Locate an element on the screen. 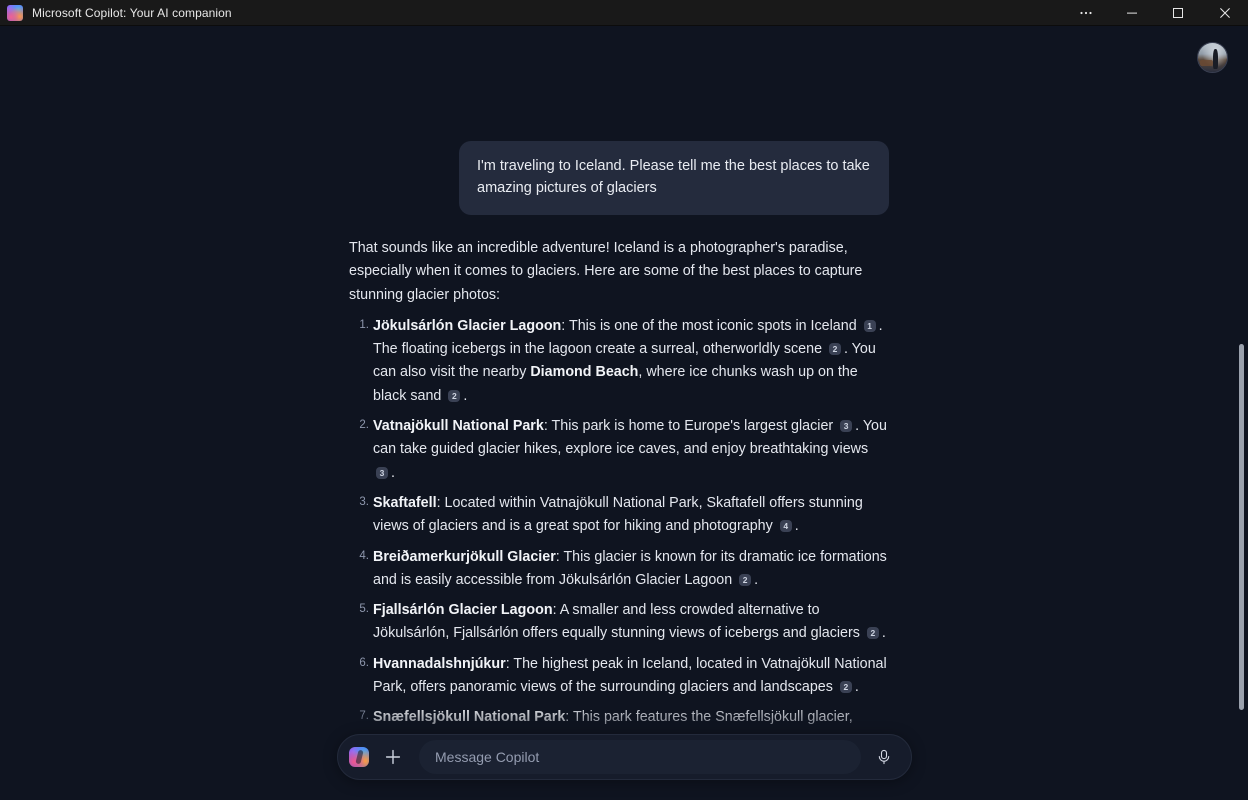  plus-icon is located at coordinates (393, 757).